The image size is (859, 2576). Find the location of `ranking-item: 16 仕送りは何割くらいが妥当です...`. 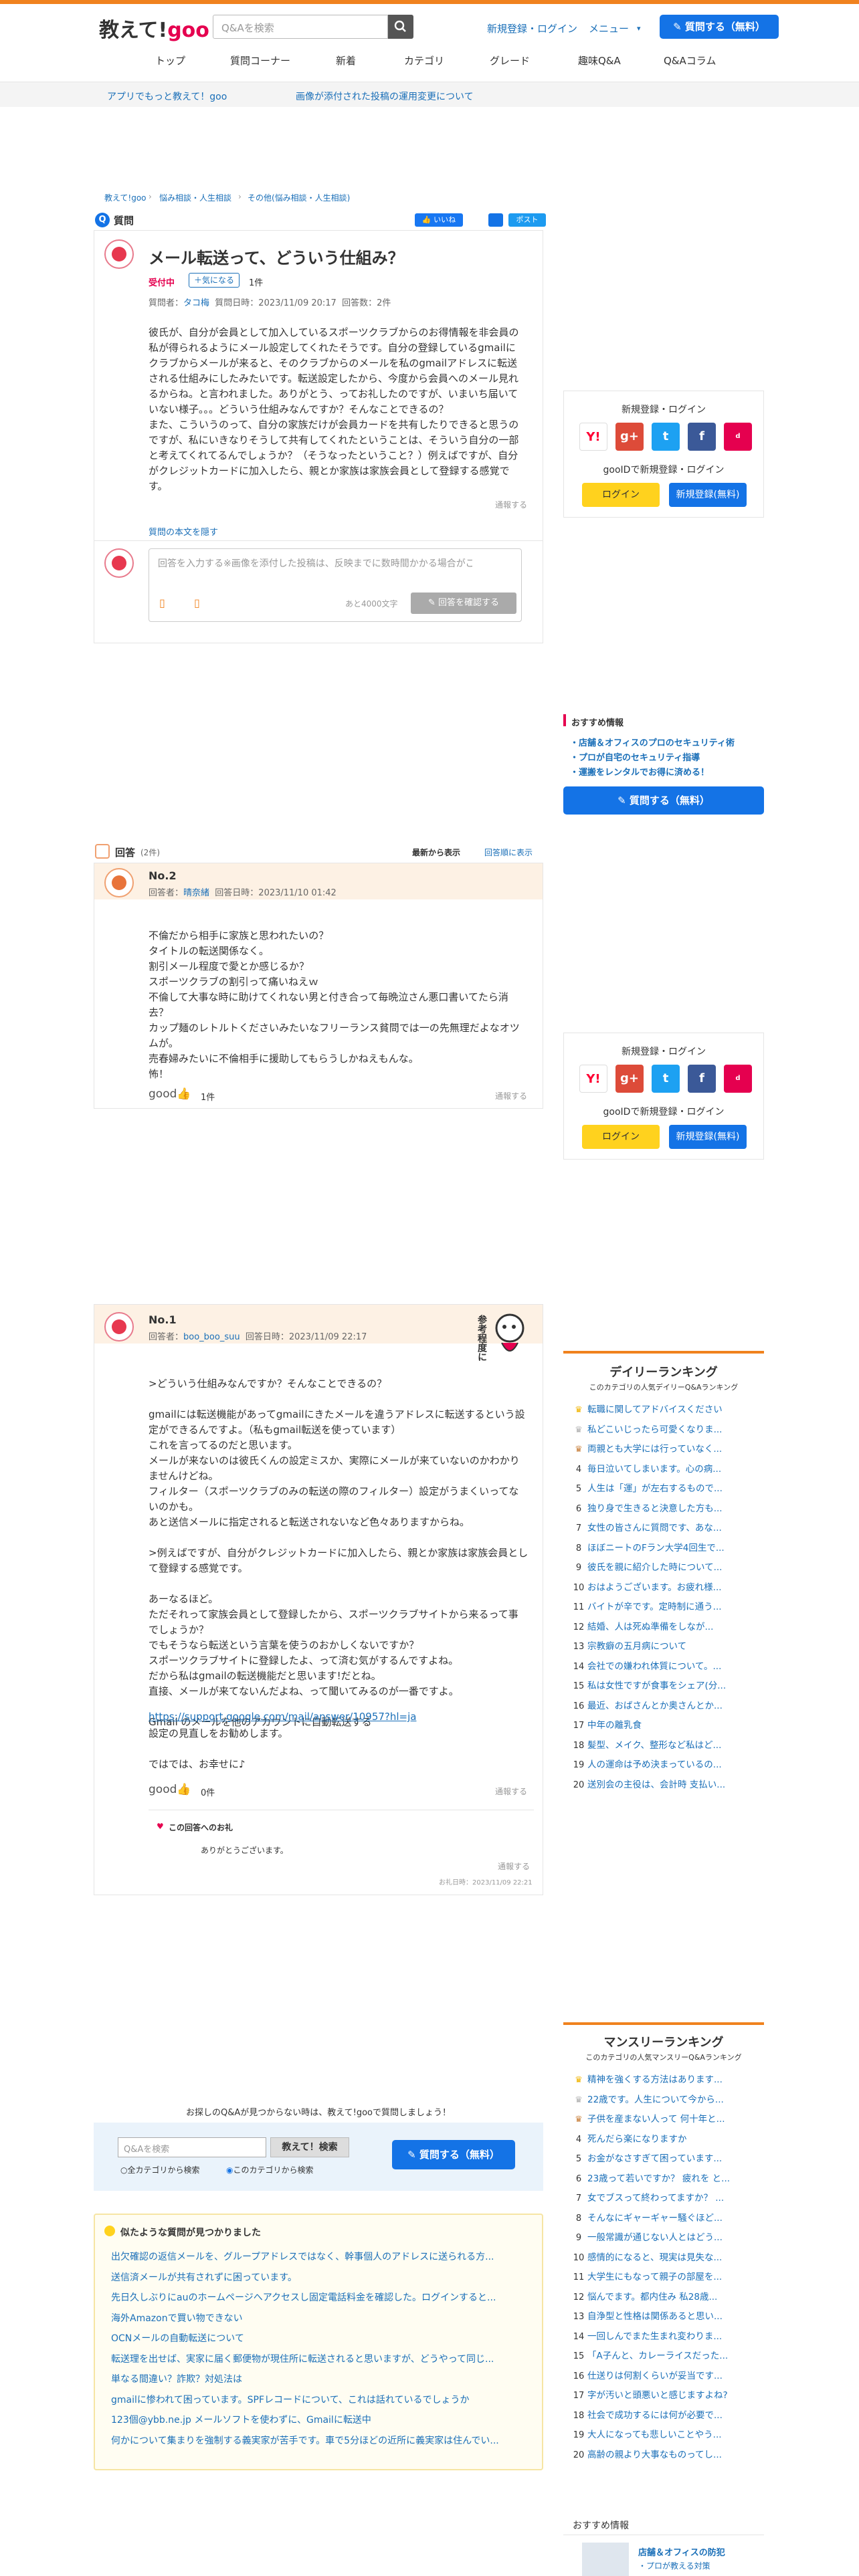

ranking-item: 16 仕送りは何割くらいが妥当です... is located at coordinates (664, 2374).